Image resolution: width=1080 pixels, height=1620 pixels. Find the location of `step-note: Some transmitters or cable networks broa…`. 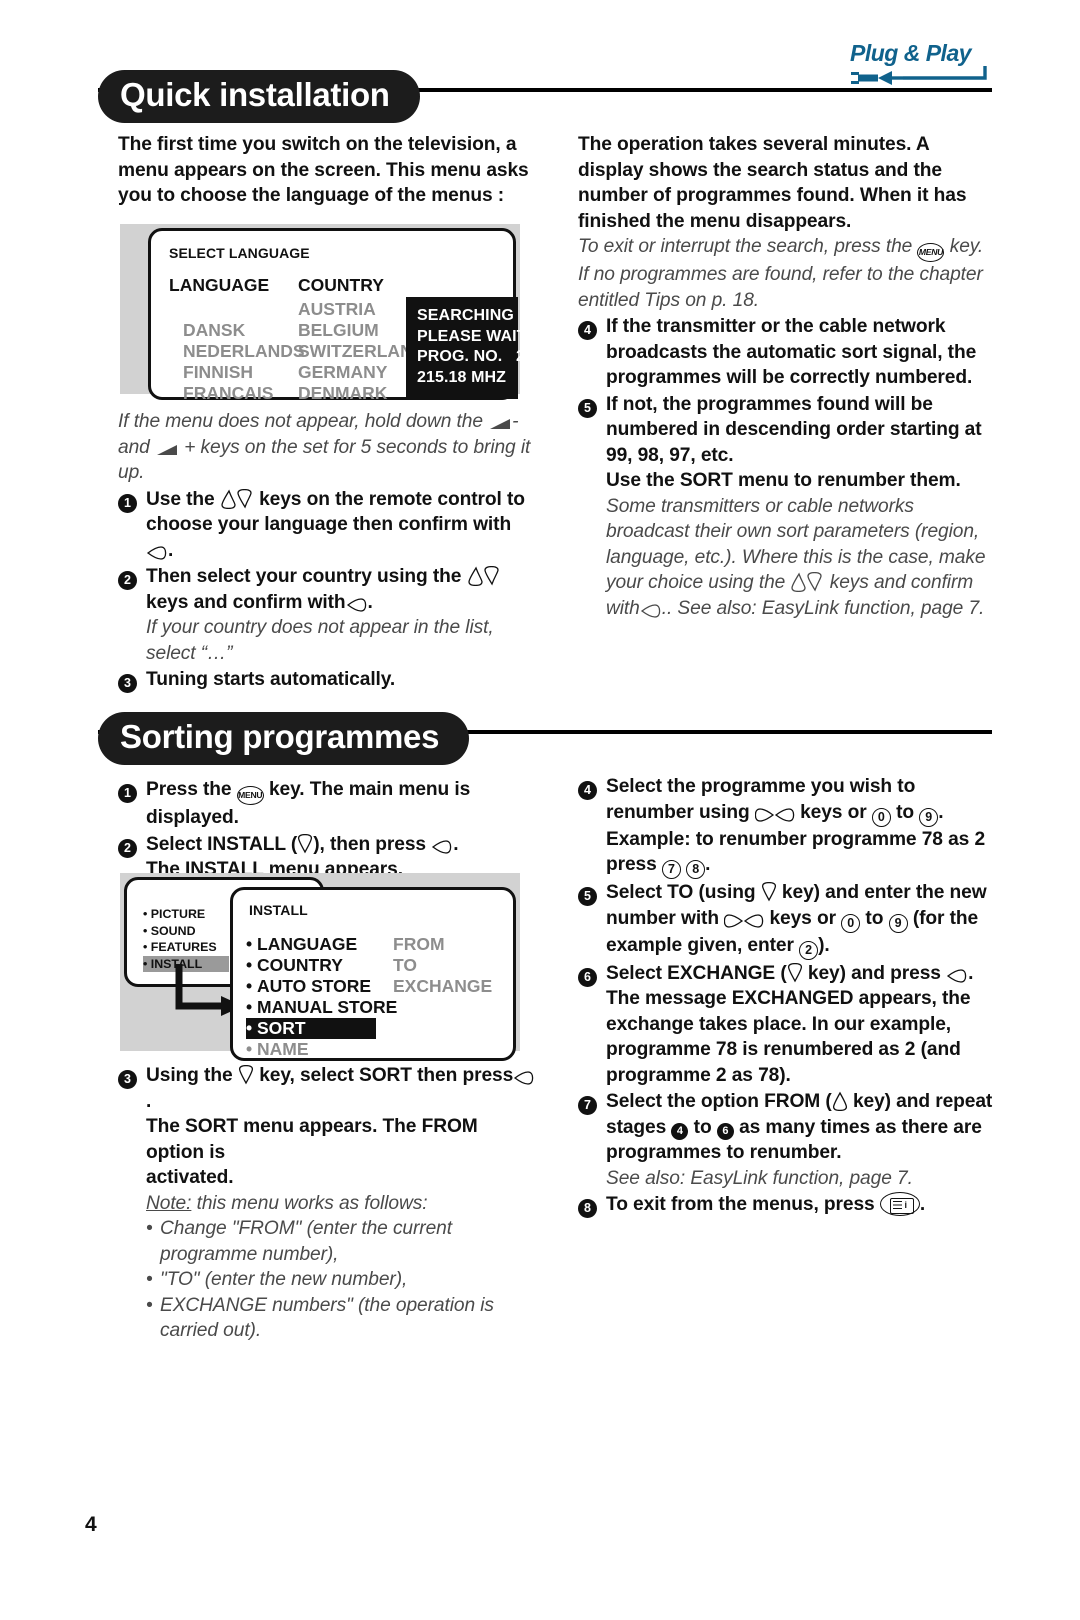

step-note: Some transmitters or cable networks broa… is located at coordinates (798, 558).